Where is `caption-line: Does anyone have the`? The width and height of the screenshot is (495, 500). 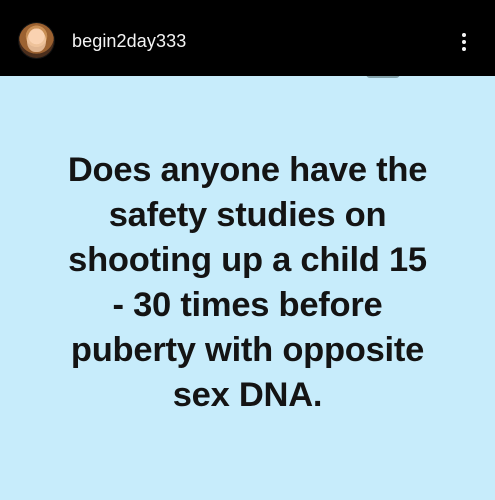
caption-line: Does anyone have the is located at coordinates (247, 170).